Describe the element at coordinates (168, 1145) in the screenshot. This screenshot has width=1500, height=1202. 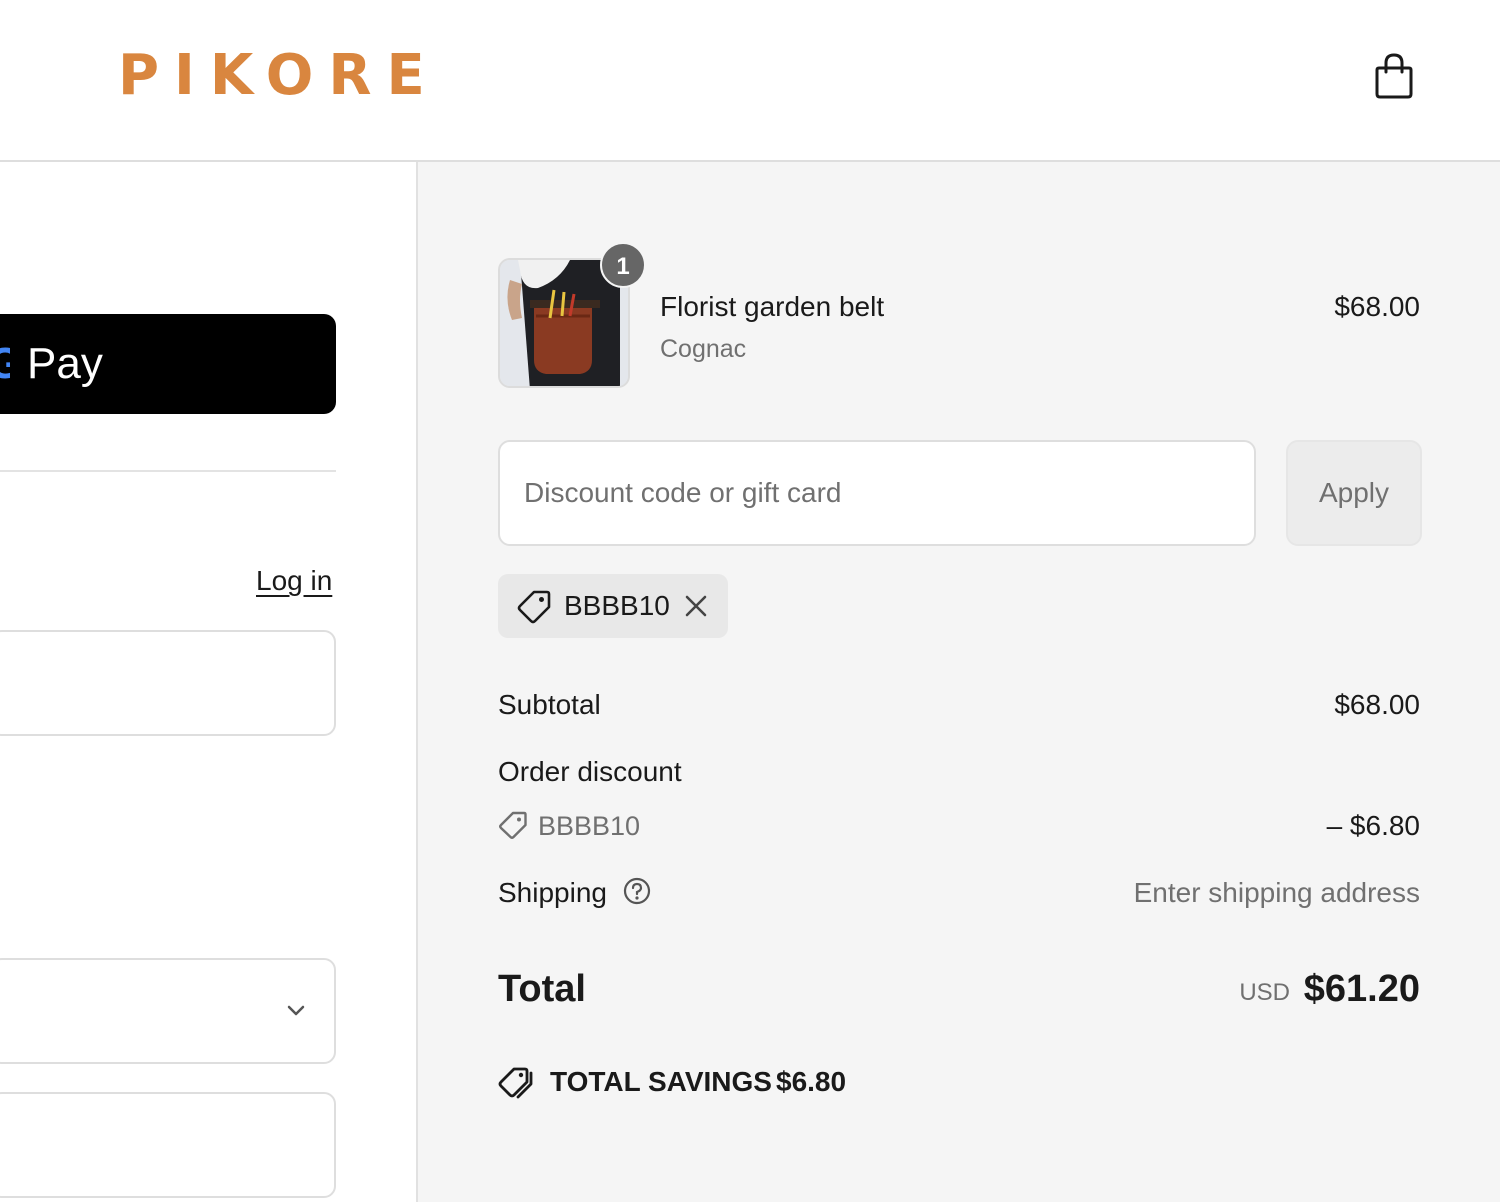
I see `address-field` at that location.